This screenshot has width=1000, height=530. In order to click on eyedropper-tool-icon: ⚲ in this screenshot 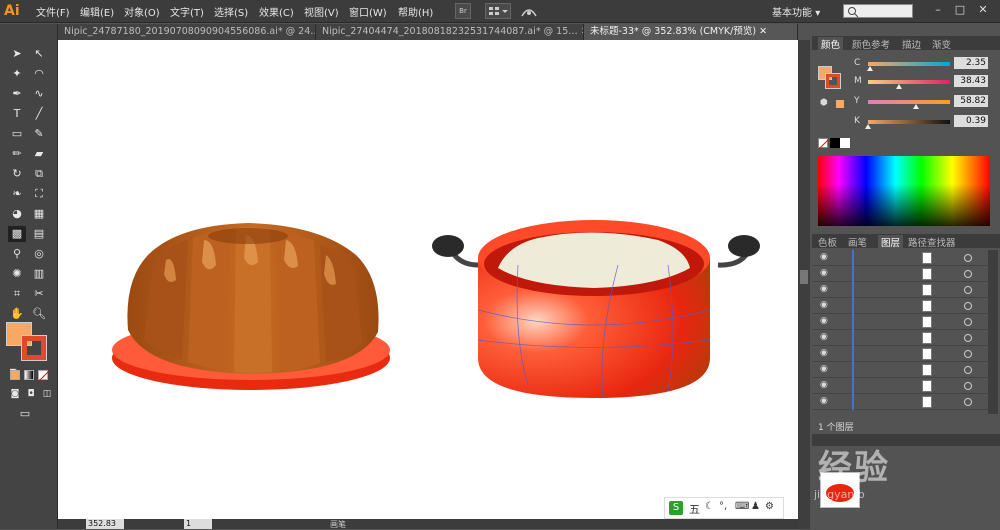, I will do `click(17, 254)`.